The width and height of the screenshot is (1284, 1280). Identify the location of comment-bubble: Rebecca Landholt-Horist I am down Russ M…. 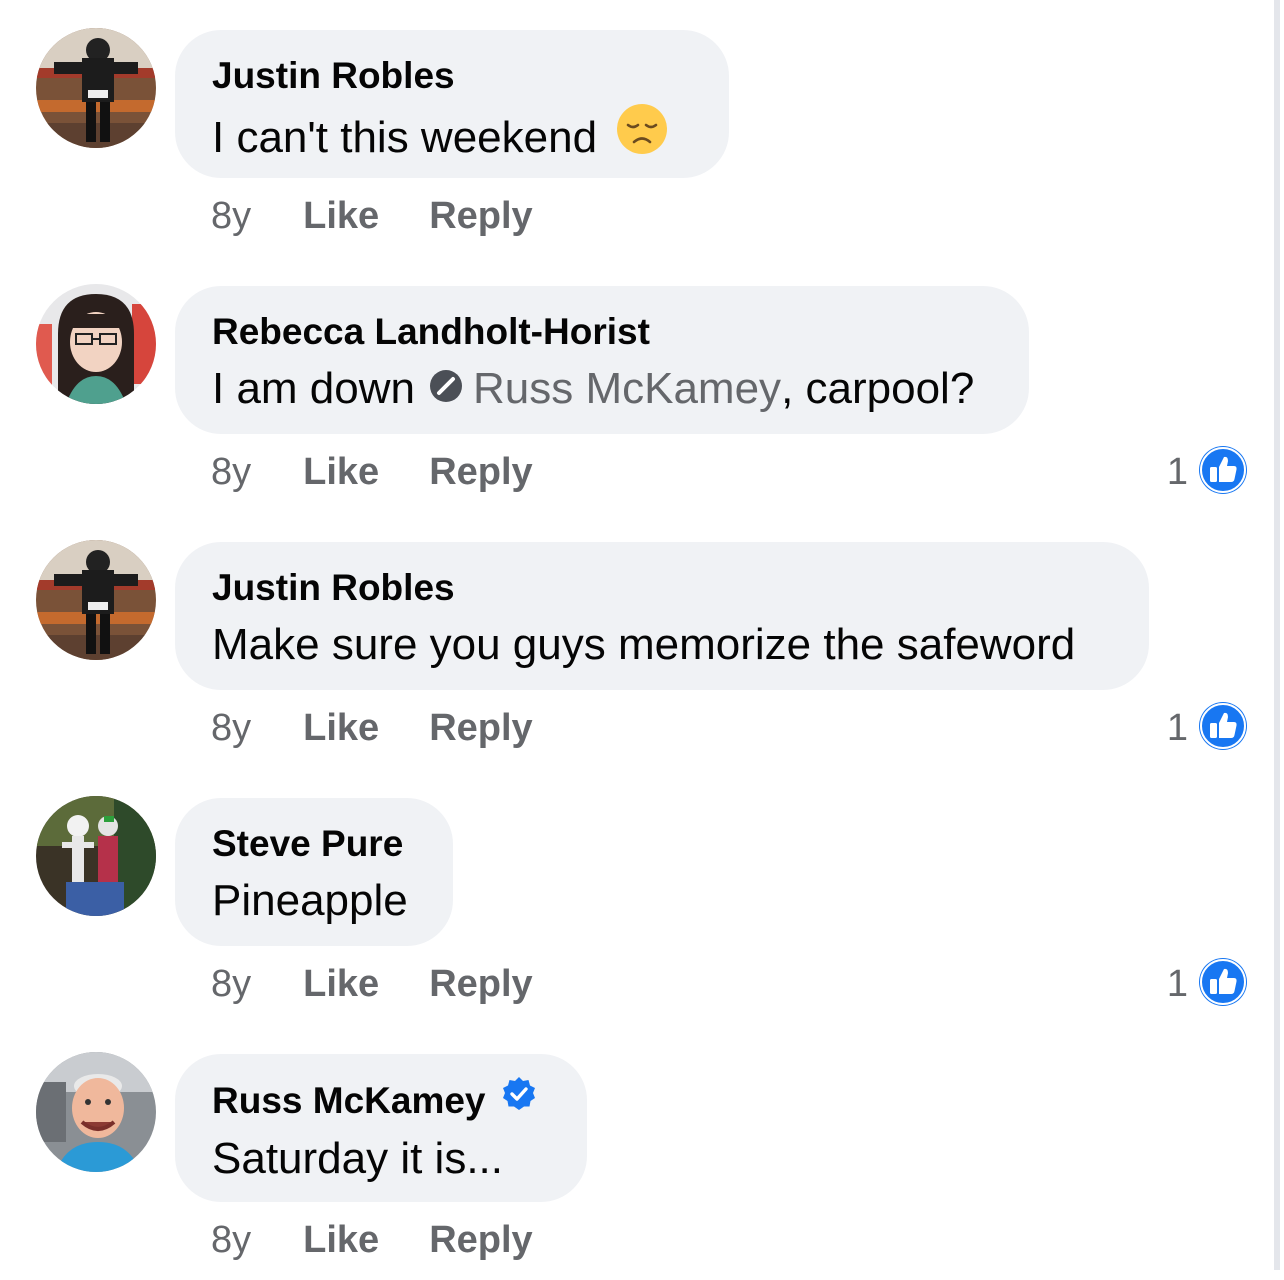
(602, 360).